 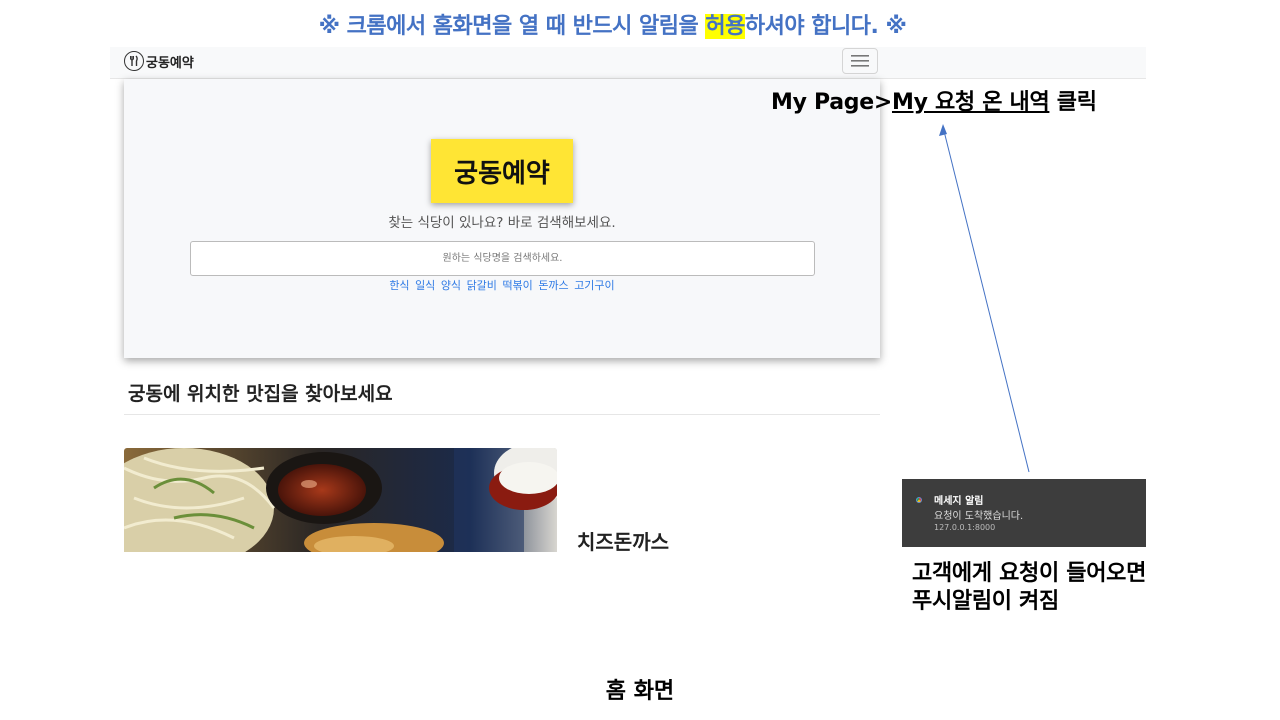 What do you see at coordinates (260, 394) in the screenshot?
I see `section-title: 궁동에 위치한 맛집을 찾아보세요` at bounding box center [260, 394].